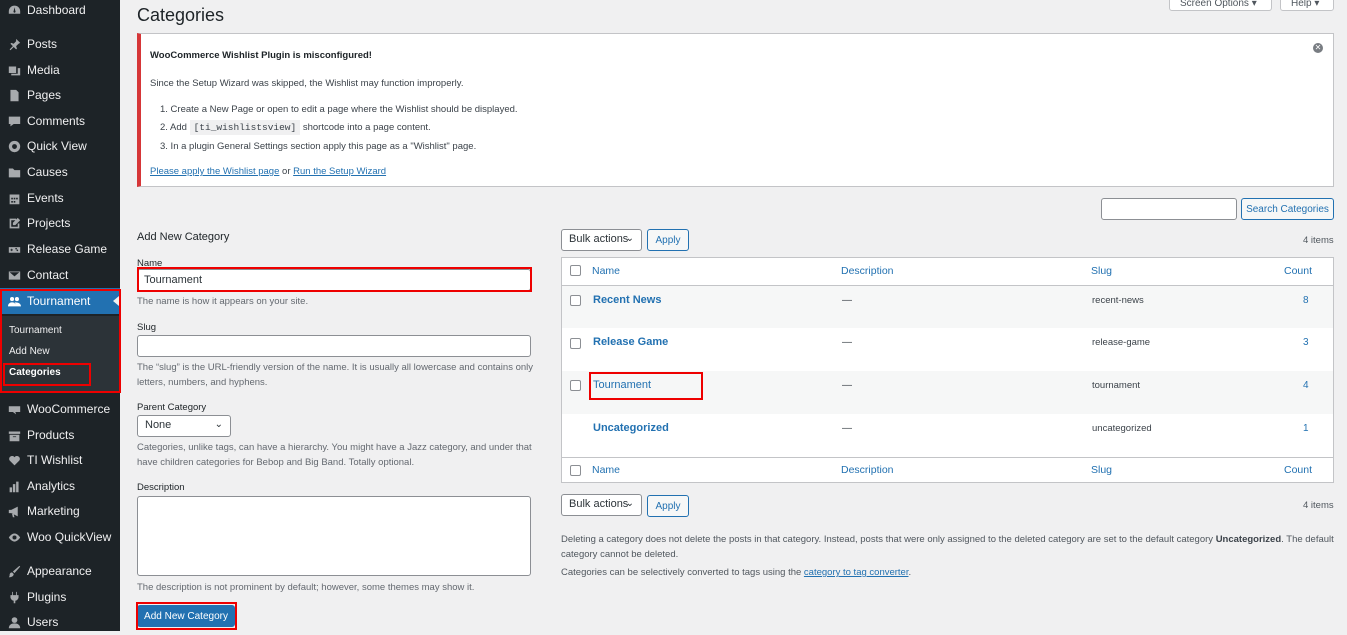 Image resolution: width=1347 pixels, height=635 pixels. Describe the element at coordinates (1306, 385) in the screenshot. I see `category-count-link: 4` at that location.